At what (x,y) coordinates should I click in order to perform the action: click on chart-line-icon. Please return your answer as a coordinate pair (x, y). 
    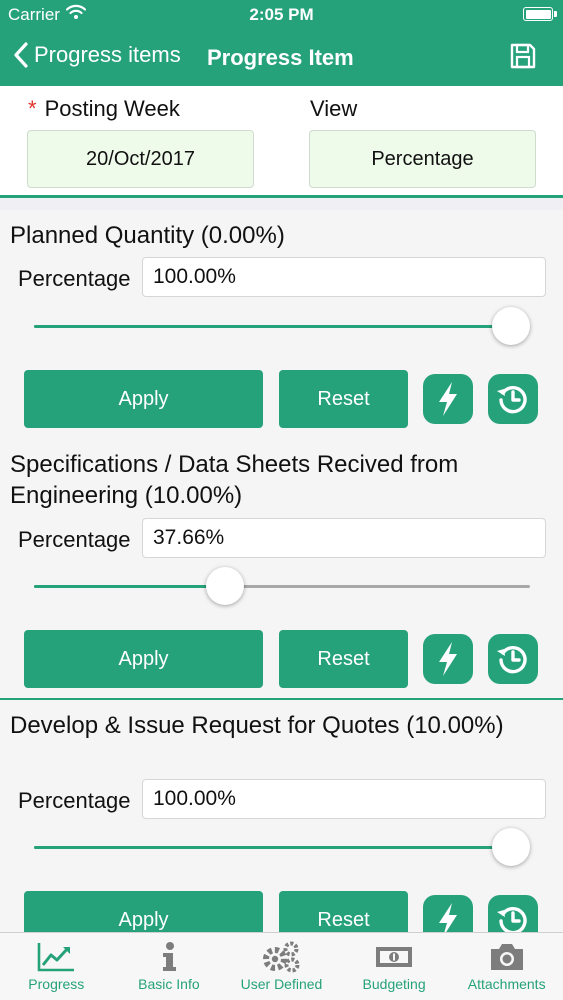
    Looking at the image, I should click on (56, 957).